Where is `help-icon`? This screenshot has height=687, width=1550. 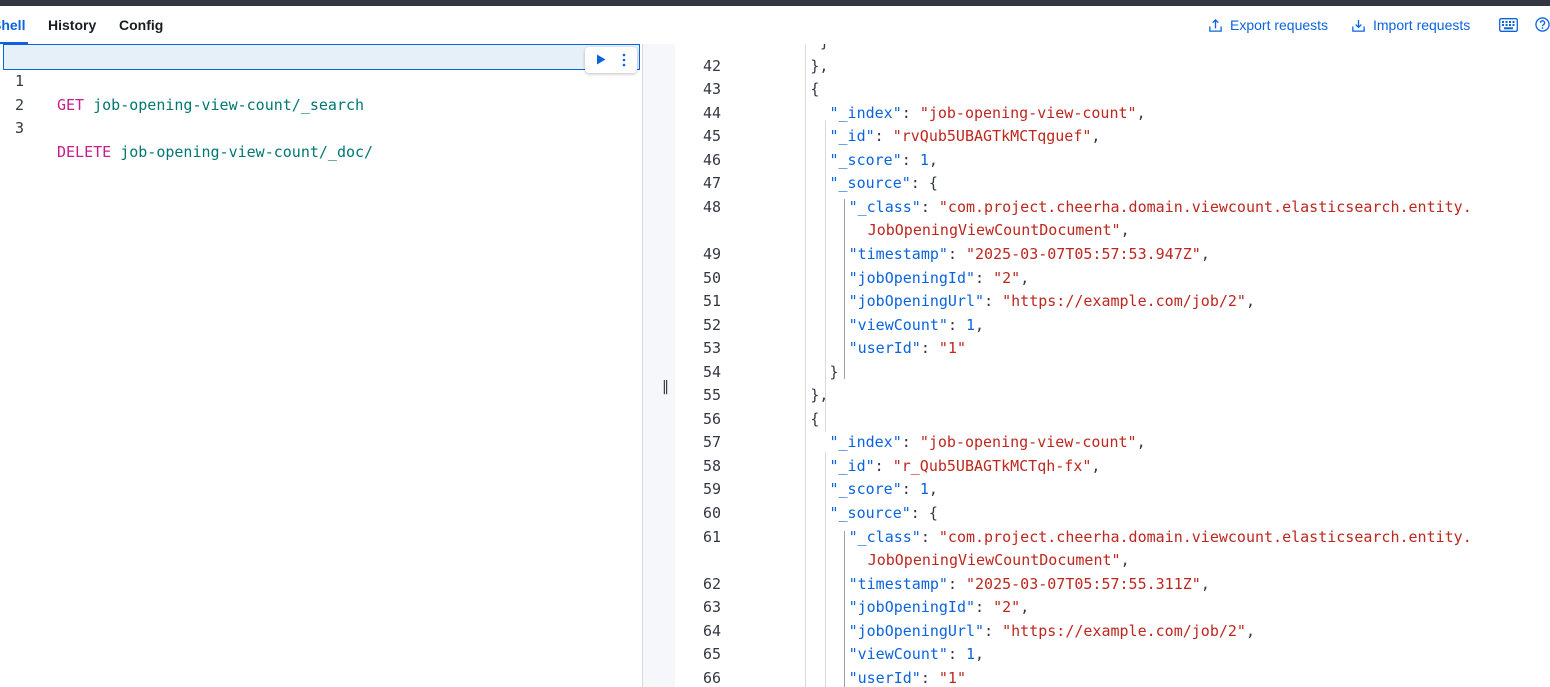
help-icon is located at coordinates (1542, 24).